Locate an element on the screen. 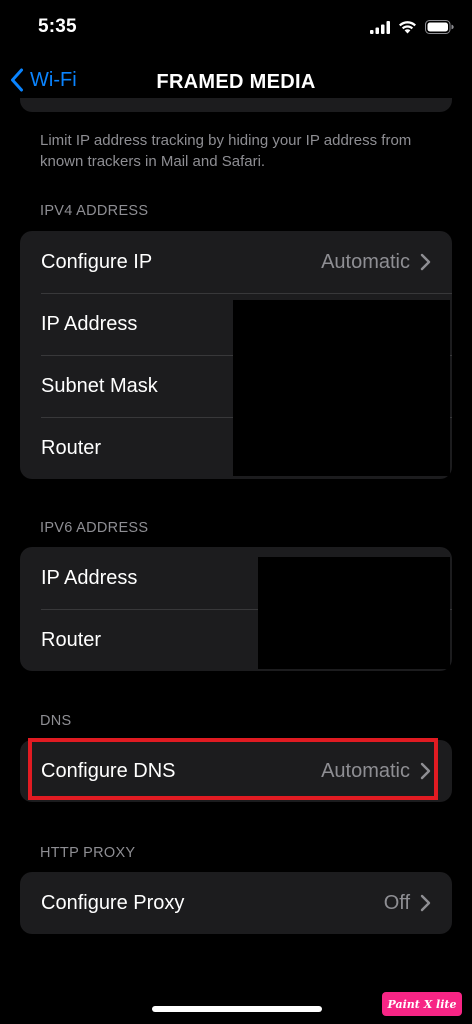  status-bar: 5:35 is located at coordinates (236, 30).